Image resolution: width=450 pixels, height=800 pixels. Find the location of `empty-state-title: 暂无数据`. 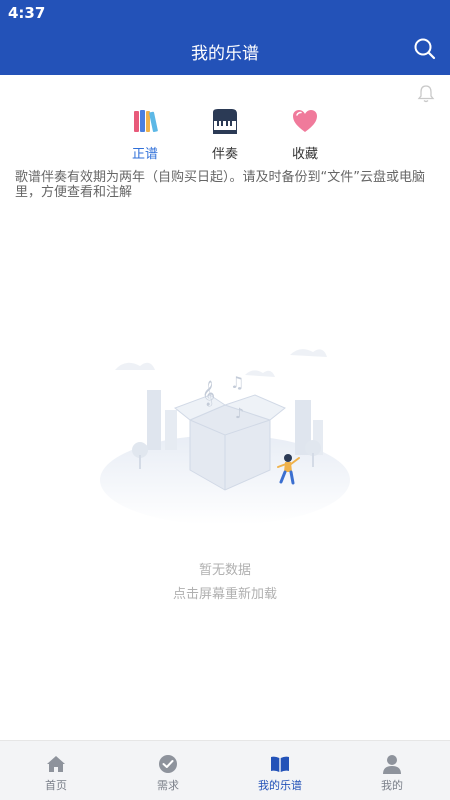

empty-state-title: 暂无数据 is located at coordinates (224, 570).